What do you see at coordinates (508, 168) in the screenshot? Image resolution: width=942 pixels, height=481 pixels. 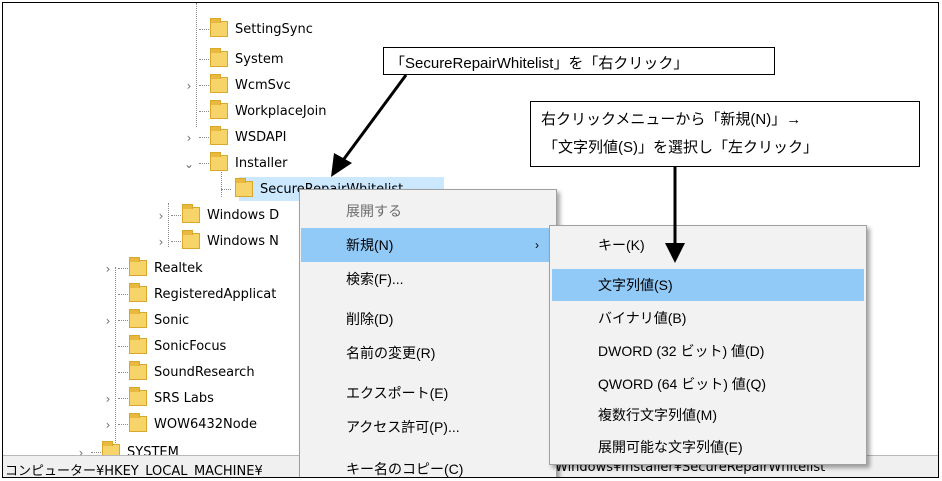 I see `annotation-arrows` at bounding box center [508, 168].